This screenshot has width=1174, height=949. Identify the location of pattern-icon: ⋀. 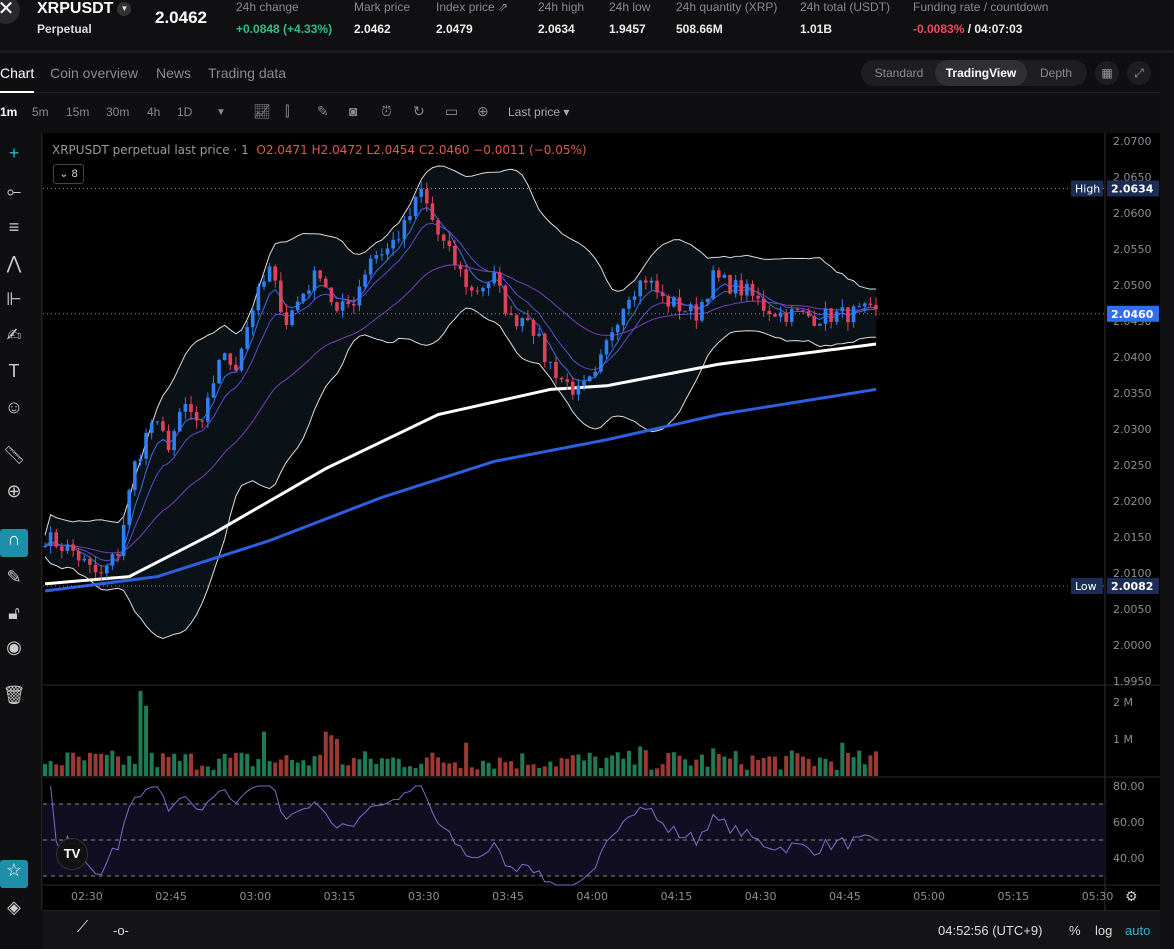
(14, 263).